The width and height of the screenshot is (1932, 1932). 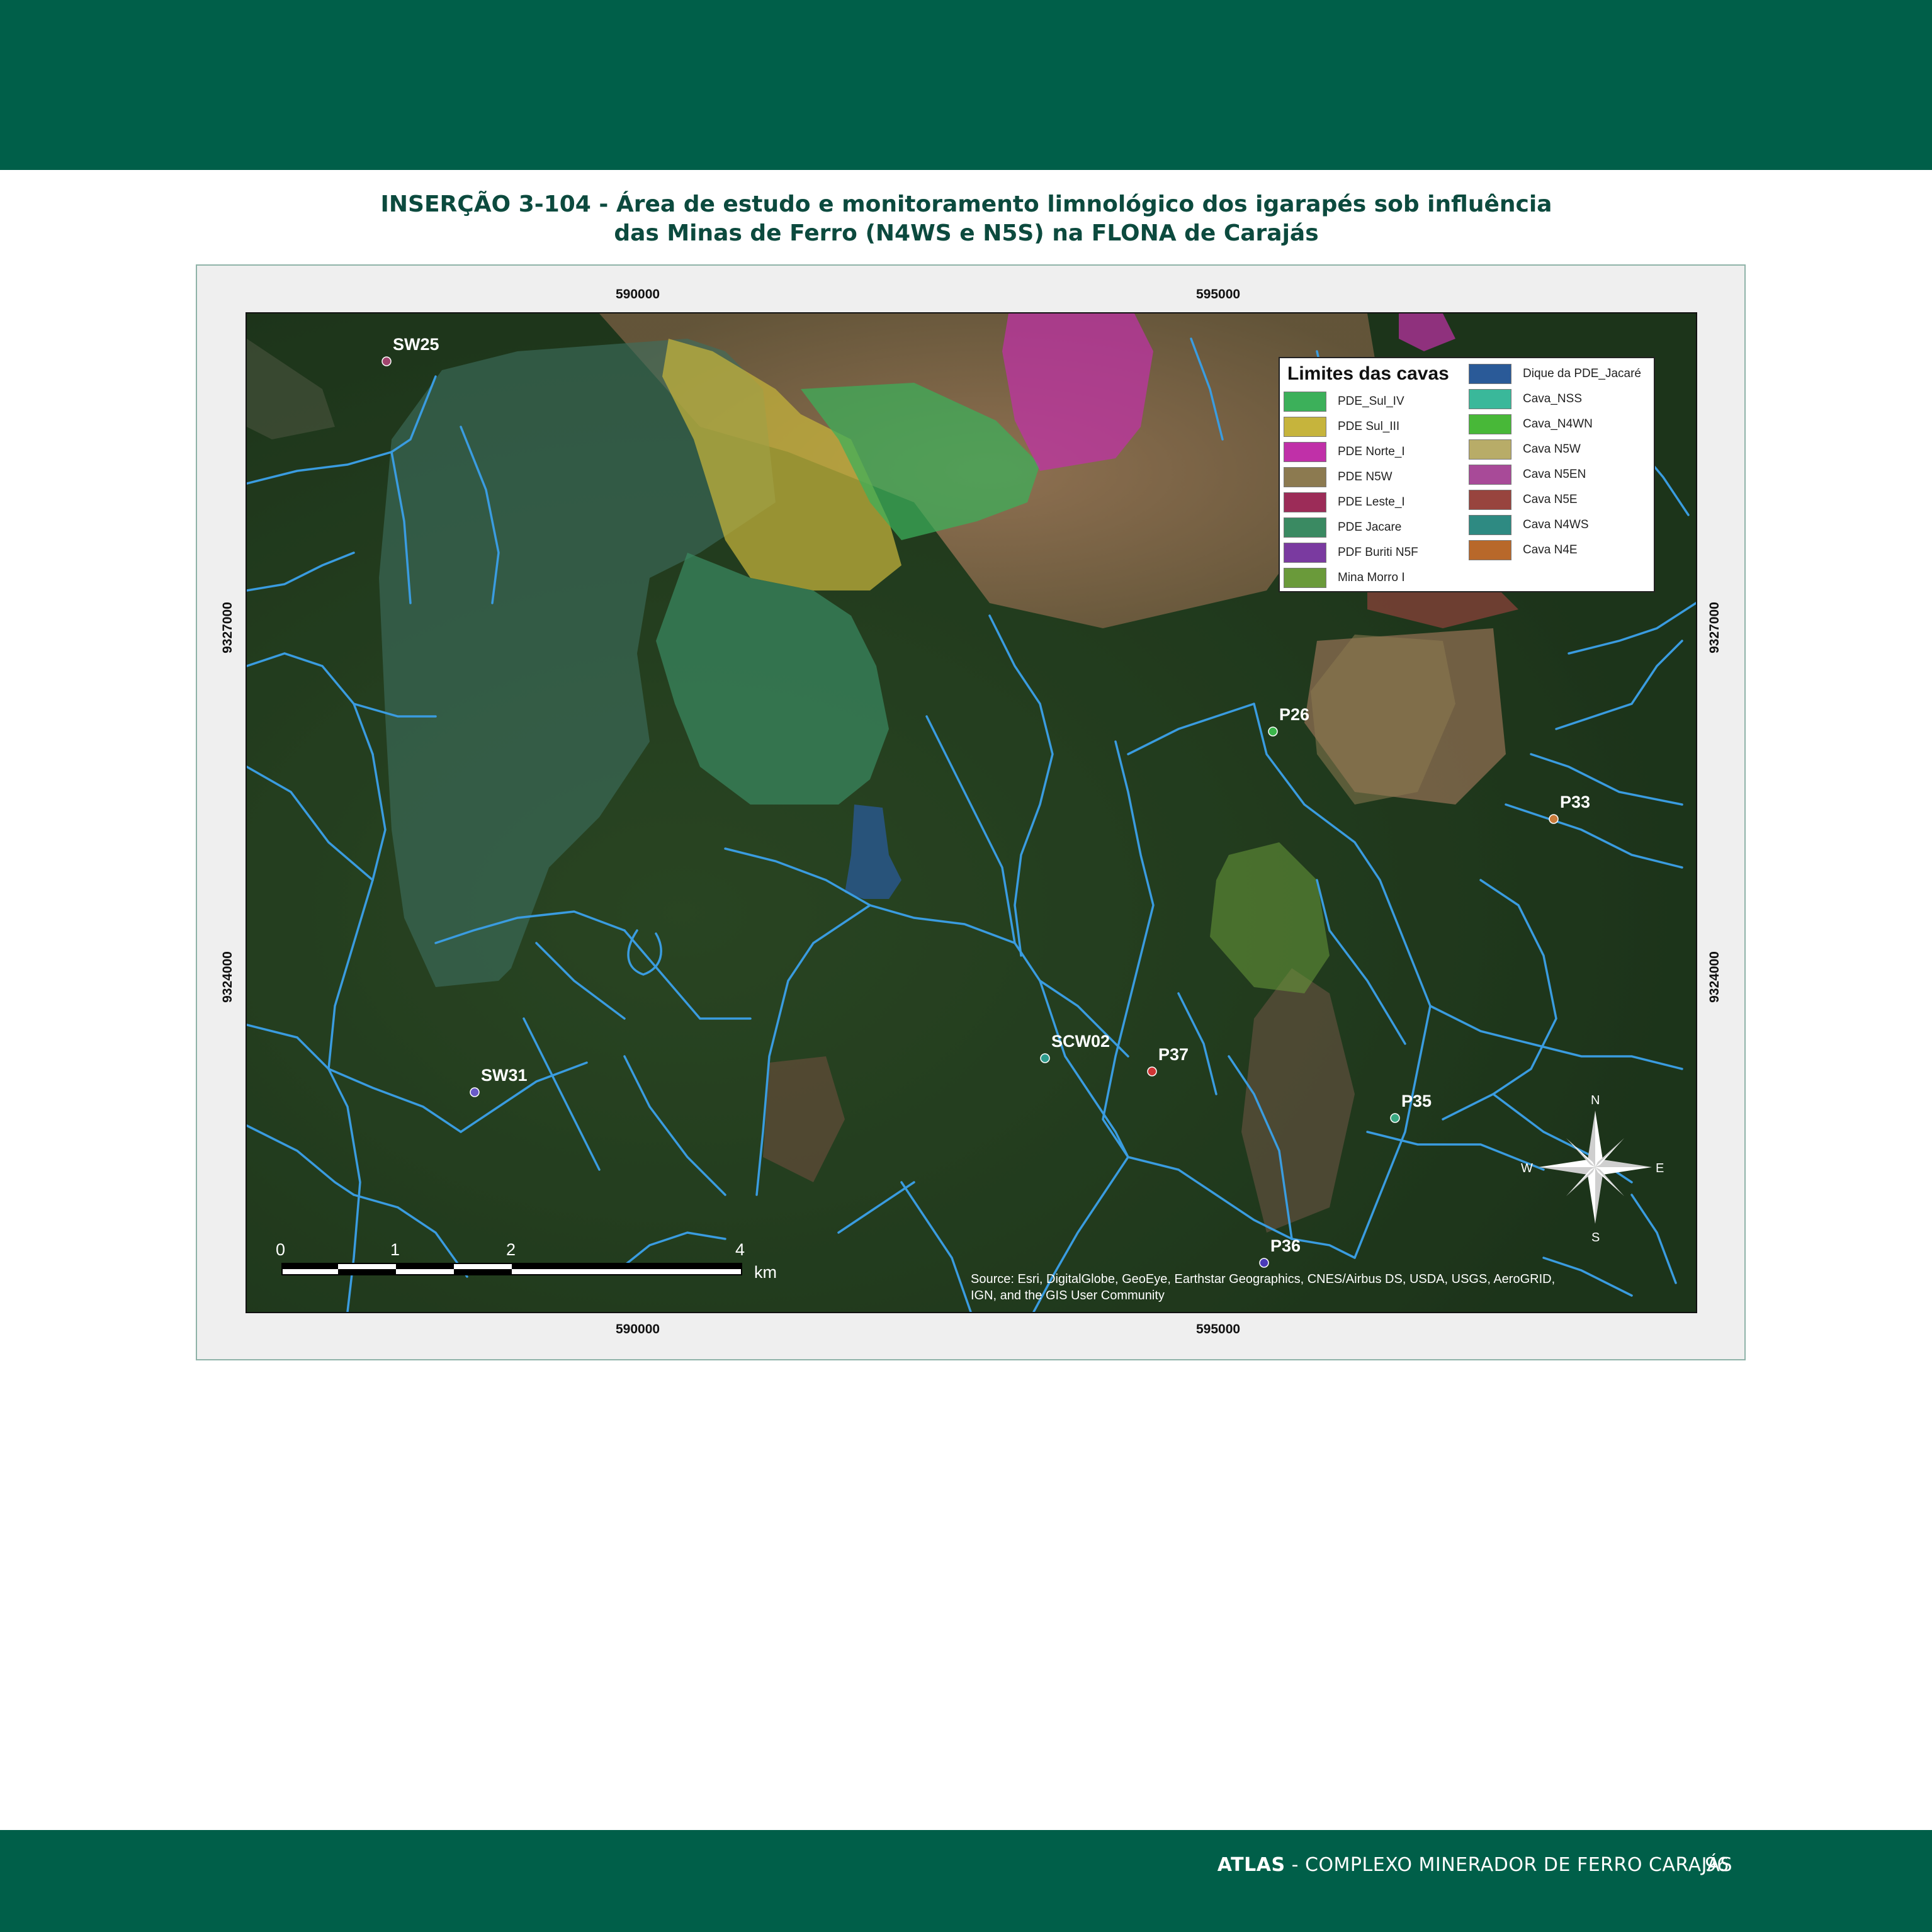 What do you see at coordinates (1068, 1295) in the screenshot?
I see `attribution-line-2: IGN, and the GIS User Community` at bounding box center [1068, 1295].